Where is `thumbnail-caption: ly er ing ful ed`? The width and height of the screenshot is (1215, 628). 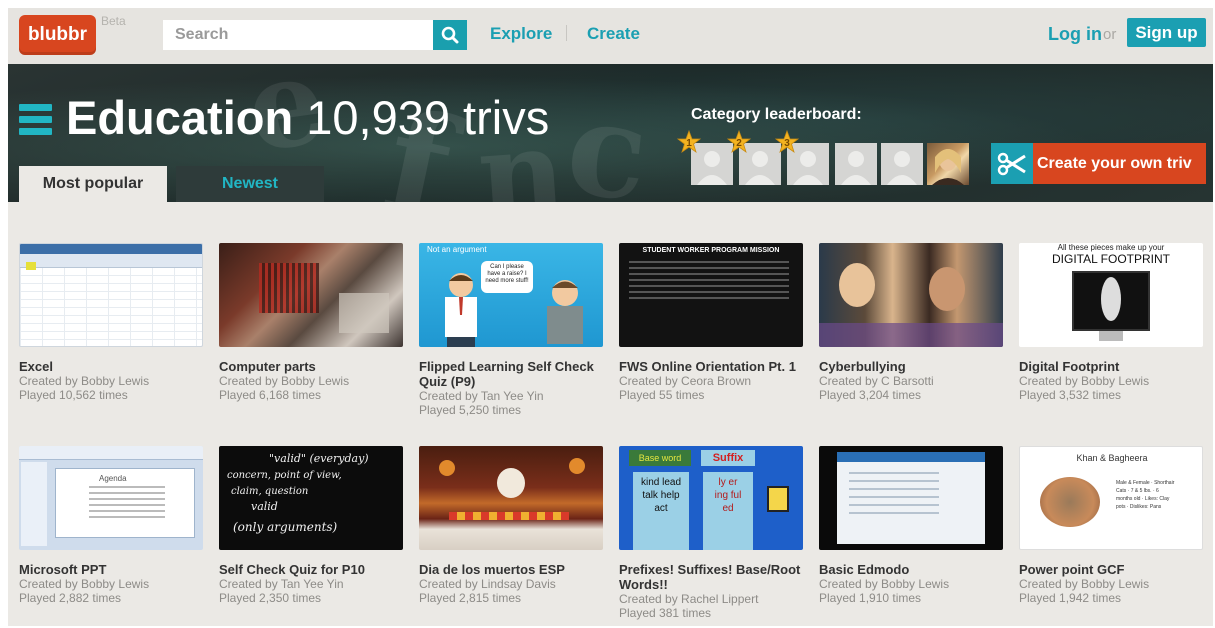
thumbnail-caption: ly er ing ful ed is located at coordinates (728, 511).